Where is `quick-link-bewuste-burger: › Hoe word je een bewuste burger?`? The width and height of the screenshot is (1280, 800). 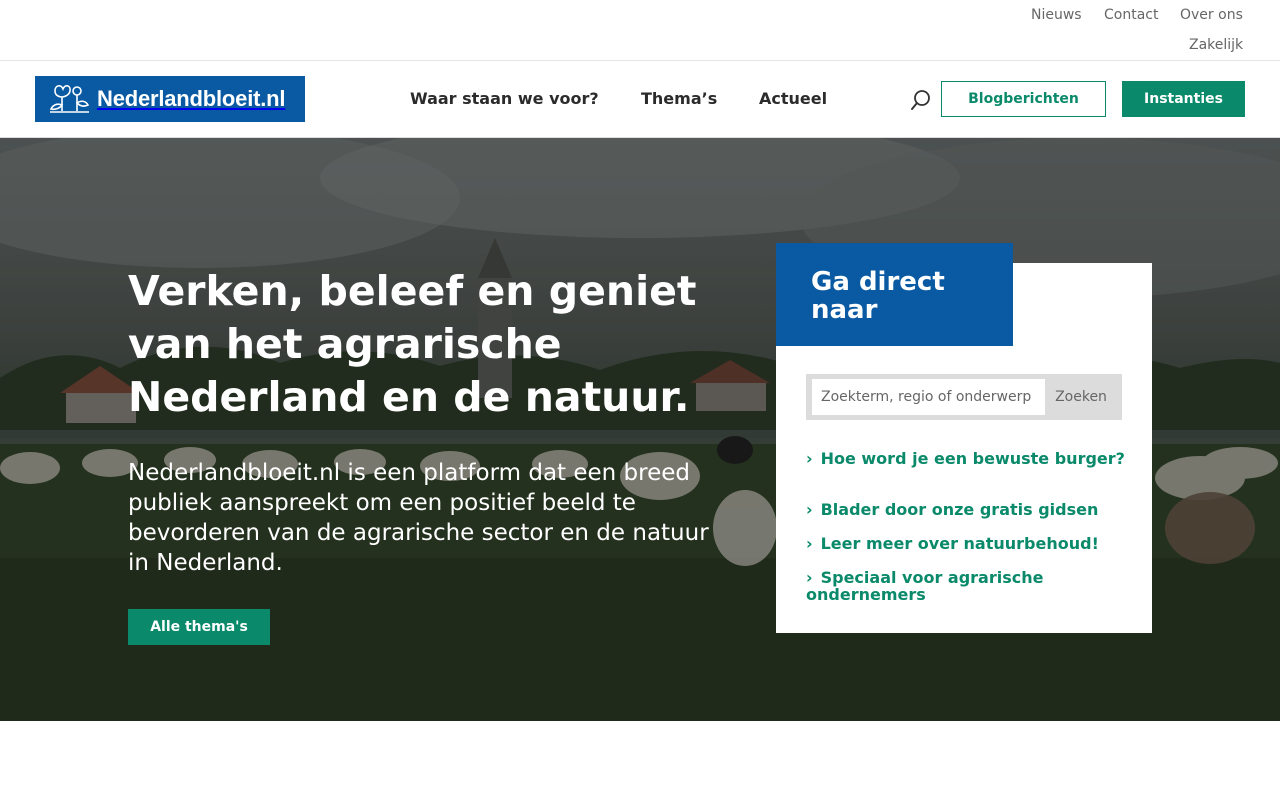 quick-link-bewuste-burger: › Hoe word je een bewuste burger? is located at coordinates (966, 458).